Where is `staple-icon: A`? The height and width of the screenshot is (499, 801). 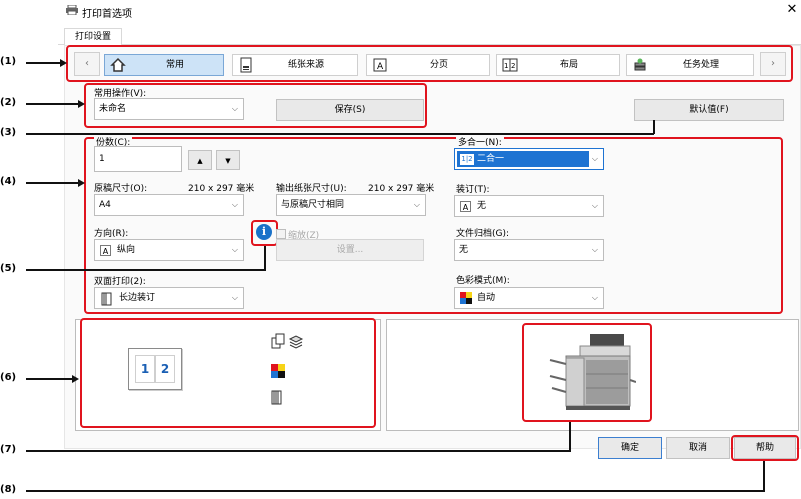
staple-icon: A is located at coordinates (465, 206).